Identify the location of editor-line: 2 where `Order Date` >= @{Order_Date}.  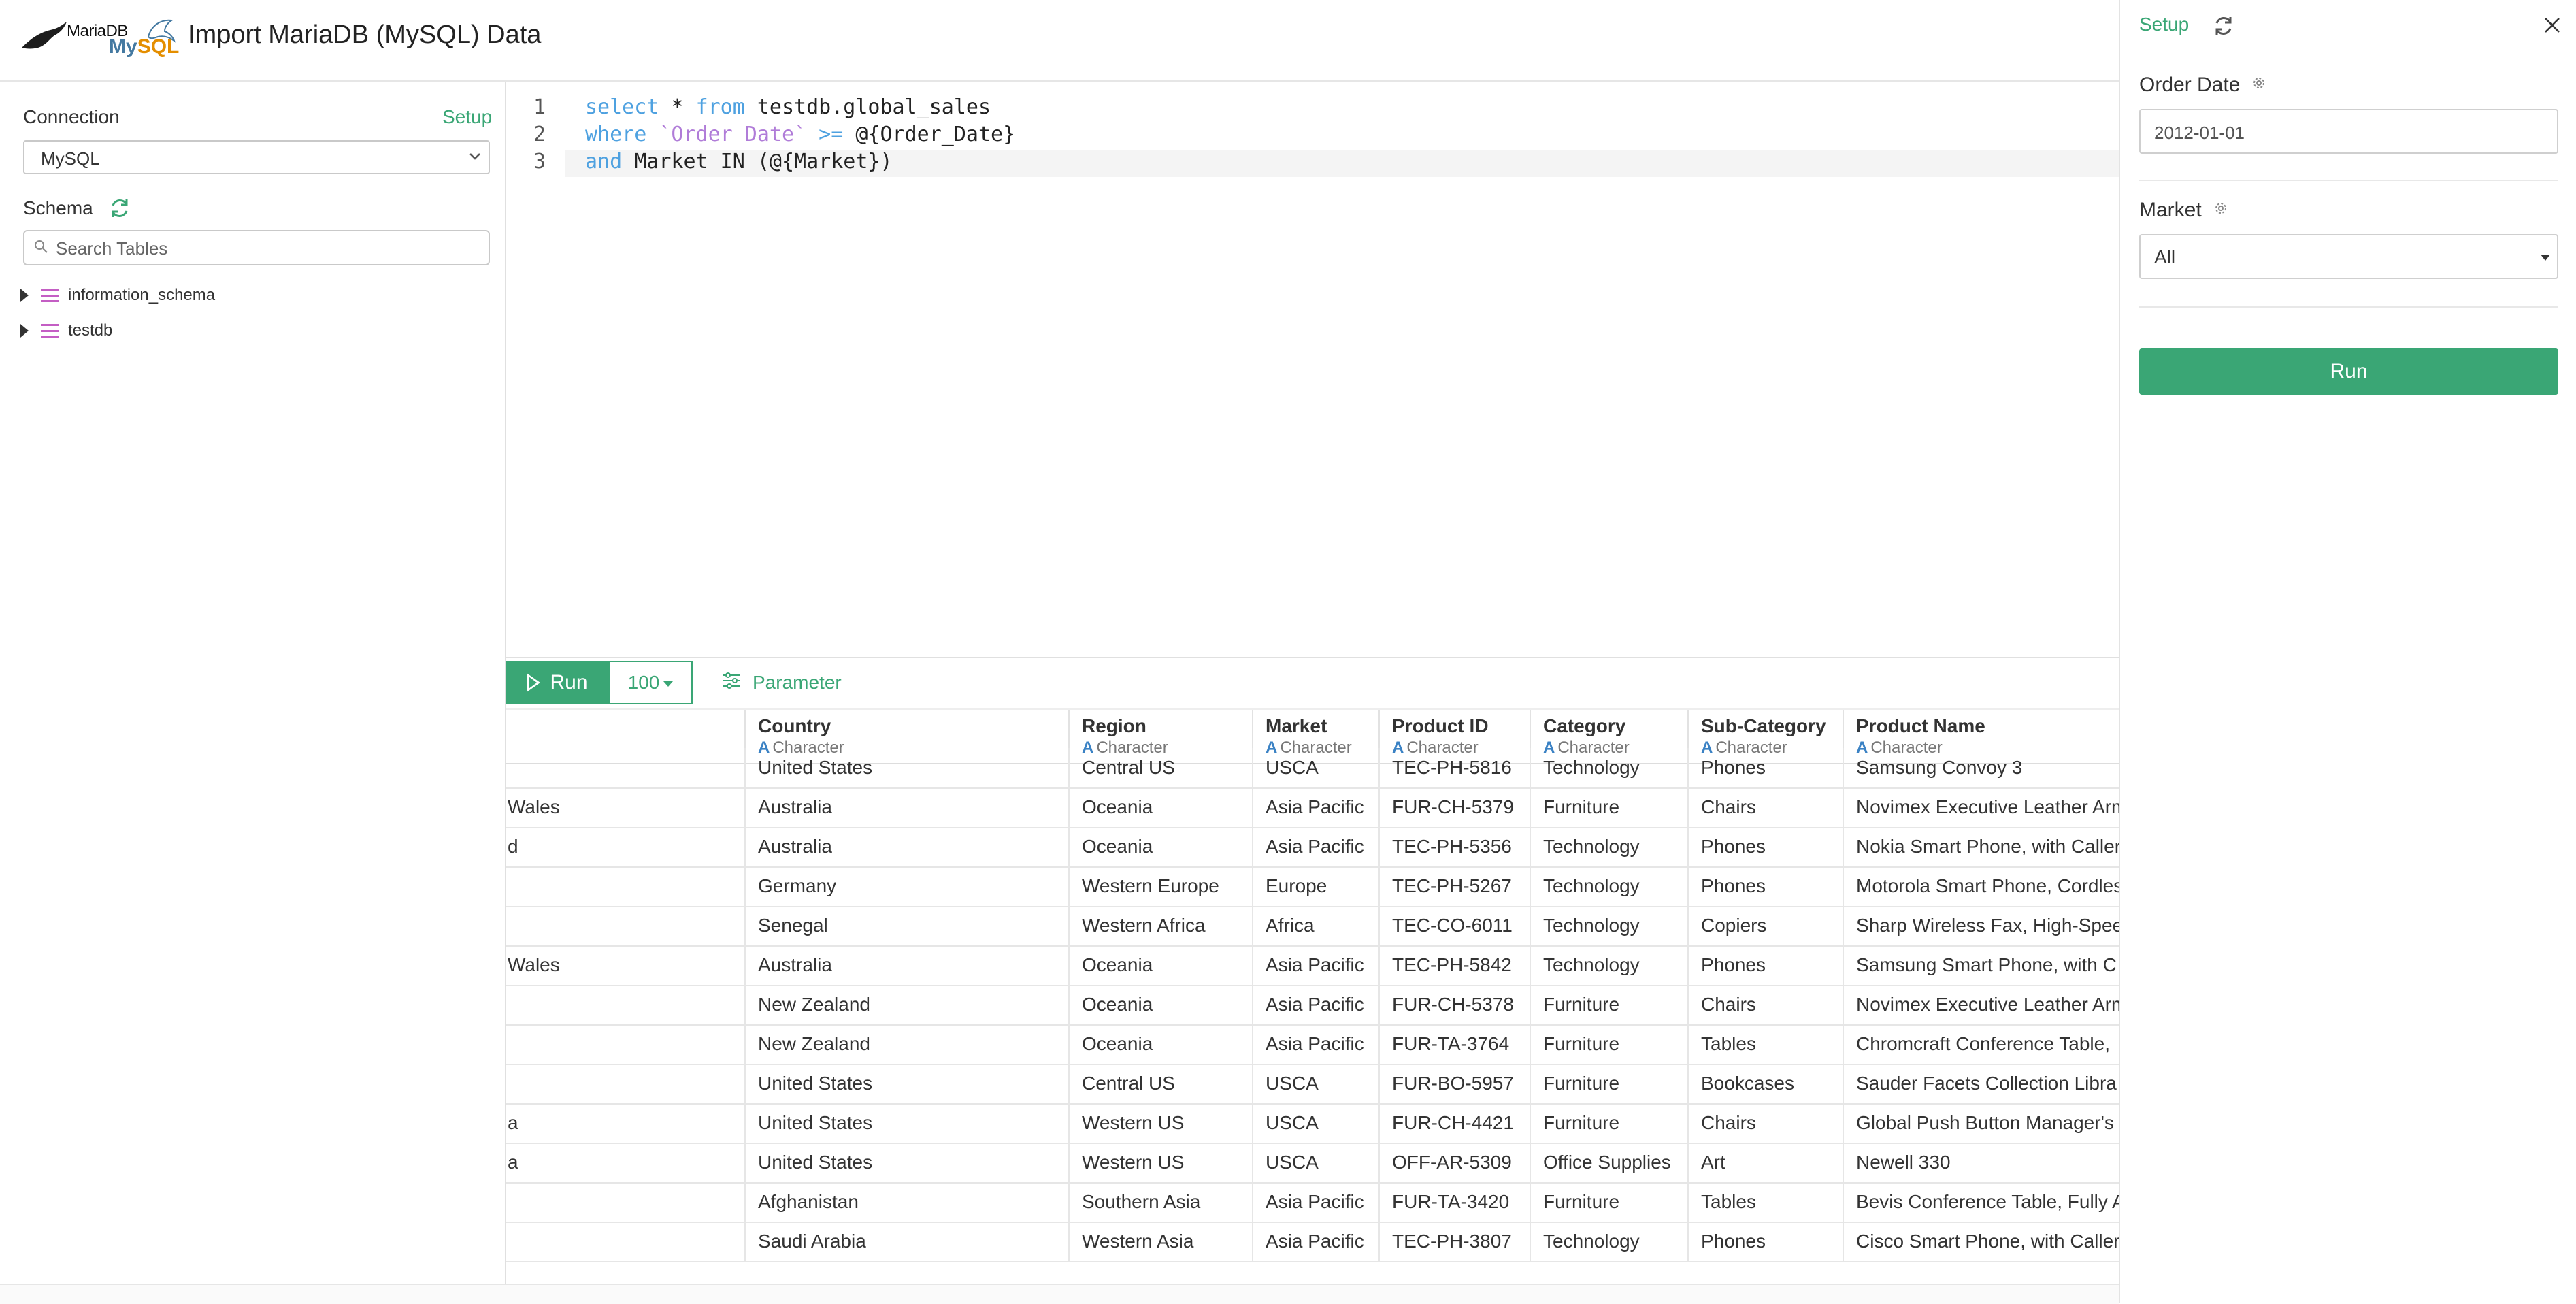
(1312, 136).